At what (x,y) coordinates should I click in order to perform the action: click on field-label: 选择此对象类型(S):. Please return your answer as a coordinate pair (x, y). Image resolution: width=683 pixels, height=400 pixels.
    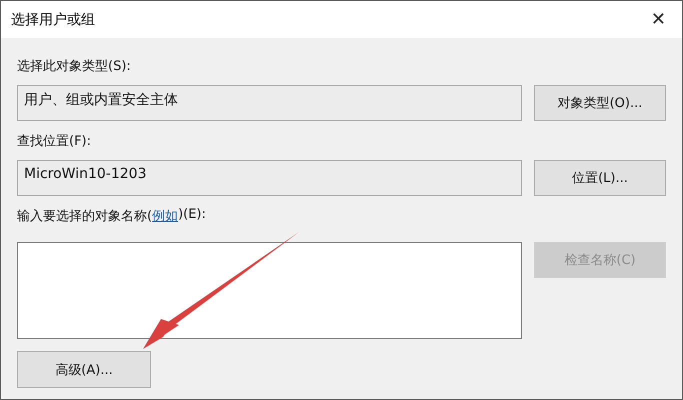
    Looking at the image, I should click on (74, 67).